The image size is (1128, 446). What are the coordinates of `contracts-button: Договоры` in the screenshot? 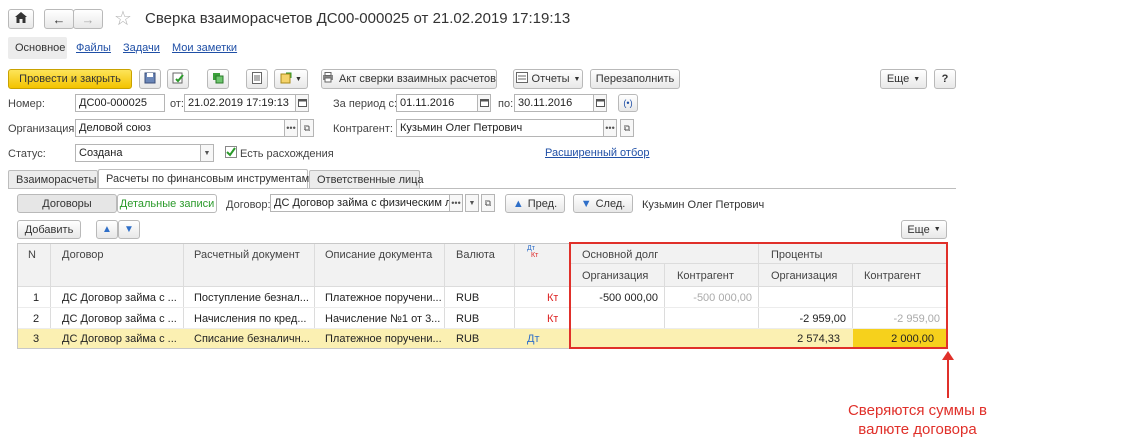 It's located at (67, 203).